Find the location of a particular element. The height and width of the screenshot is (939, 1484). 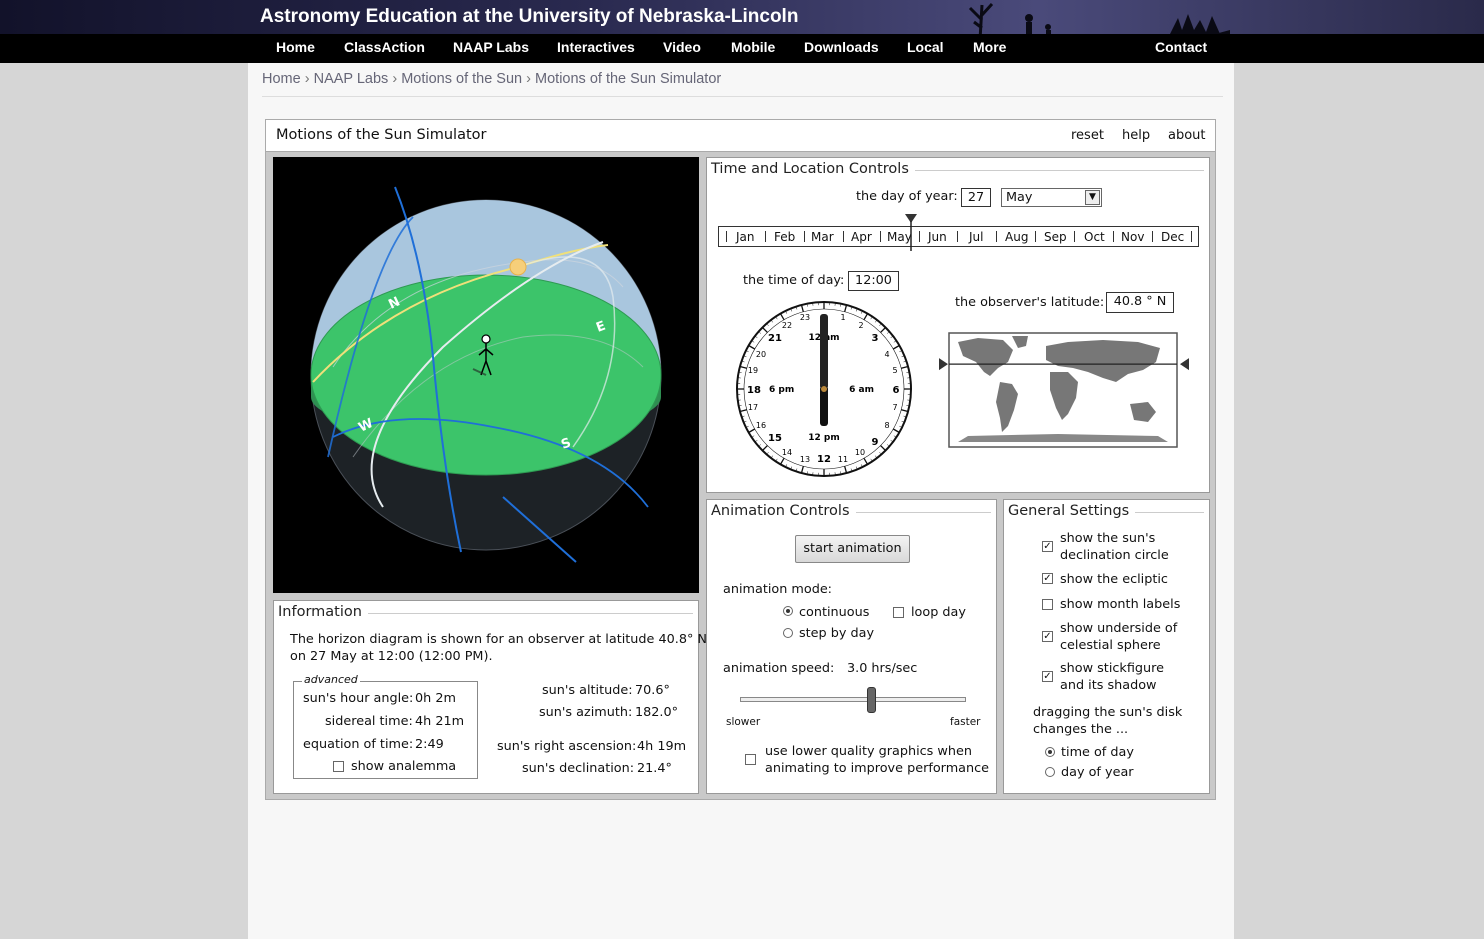

lower-quality-checkbox is located at coordinates (750, 759).